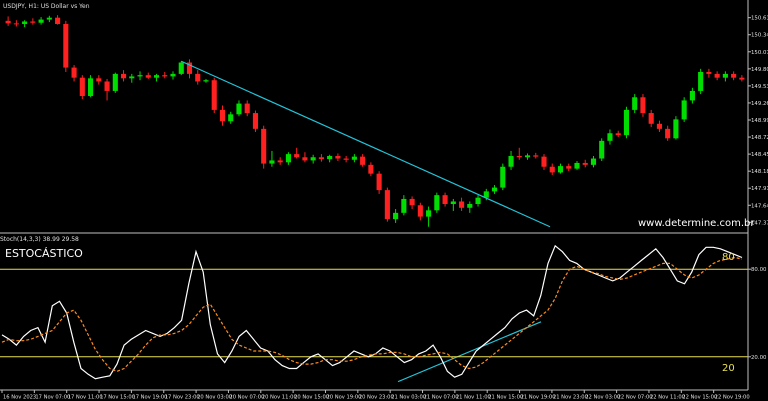  What do you see at coordinates (759, 189) in the screenshot?
I see `price-tick-label: 147.910` at bounding box center [759, 189].